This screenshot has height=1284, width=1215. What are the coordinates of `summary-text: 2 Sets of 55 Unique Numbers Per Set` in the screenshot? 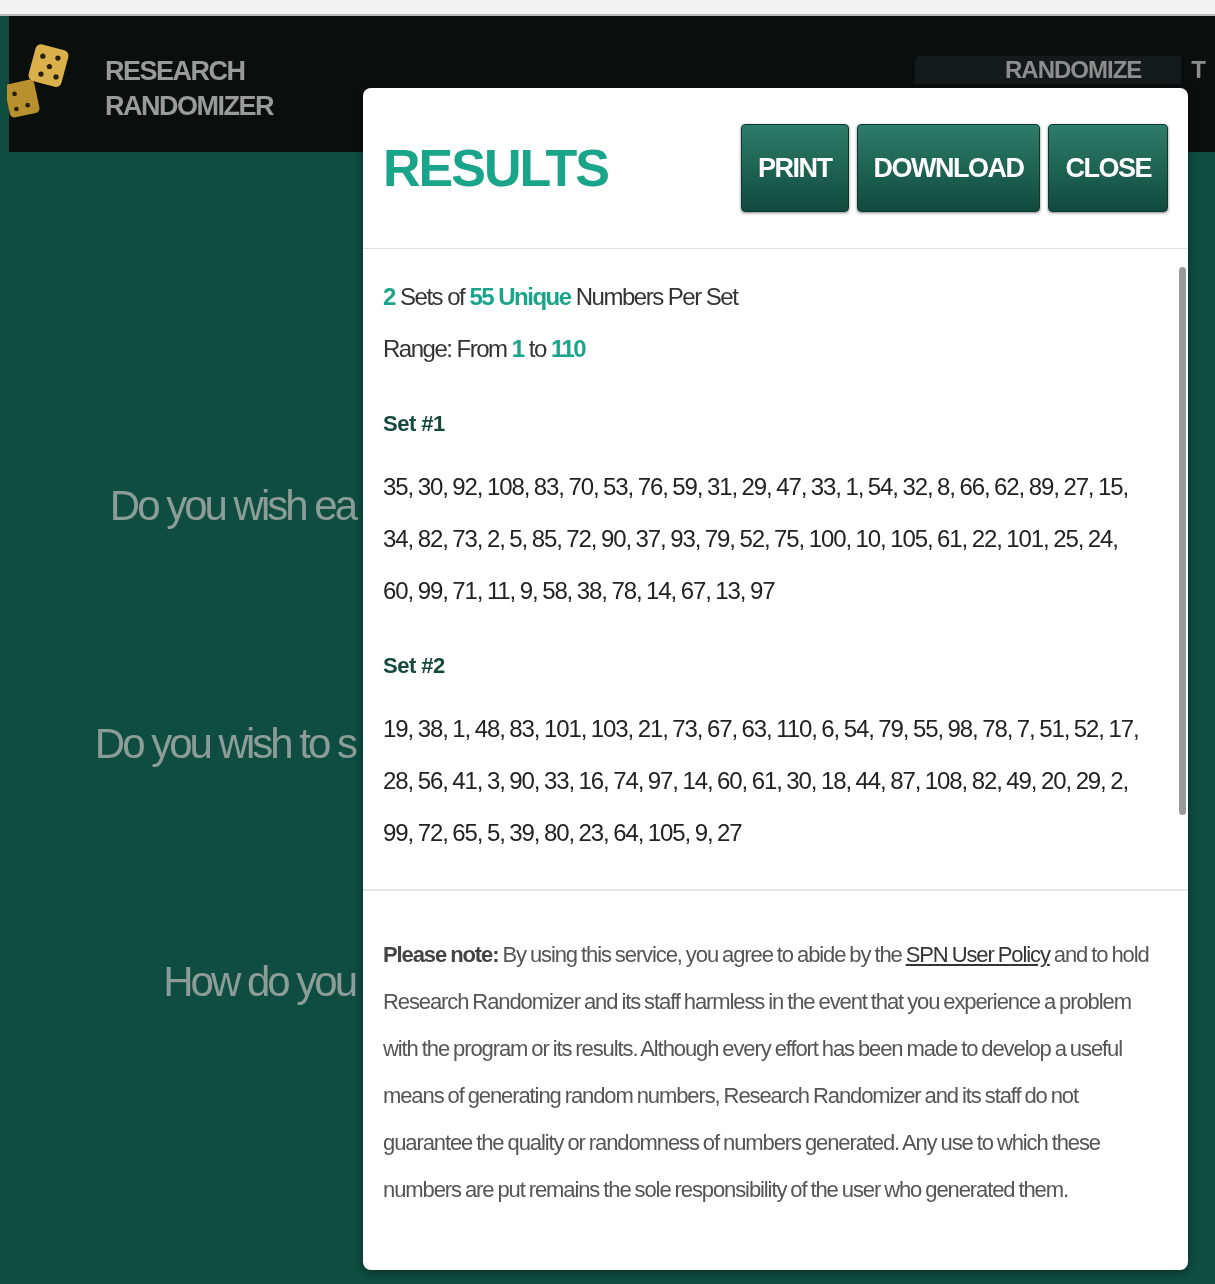 It's located at (561, 297).